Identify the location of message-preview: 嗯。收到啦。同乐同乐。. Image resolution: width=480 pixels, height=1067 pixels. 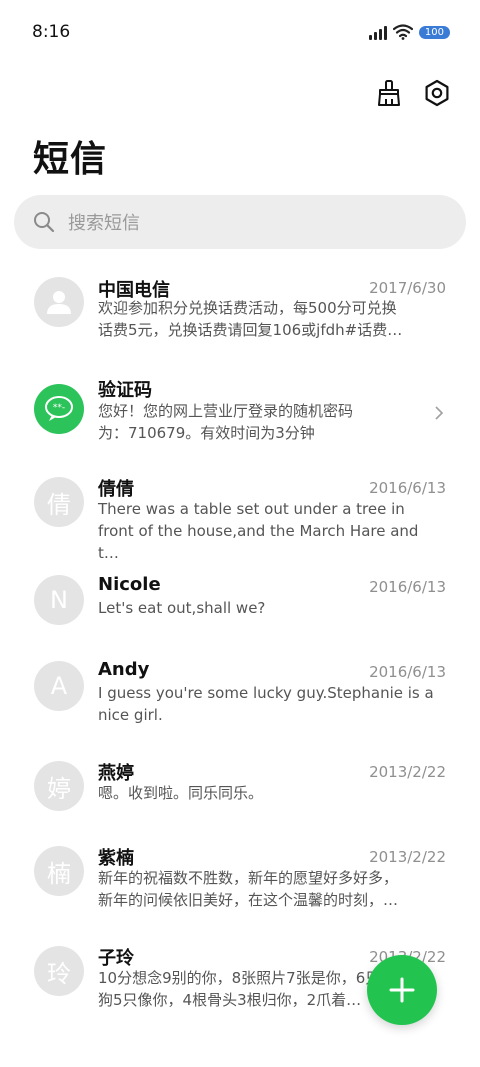
(266, 793).